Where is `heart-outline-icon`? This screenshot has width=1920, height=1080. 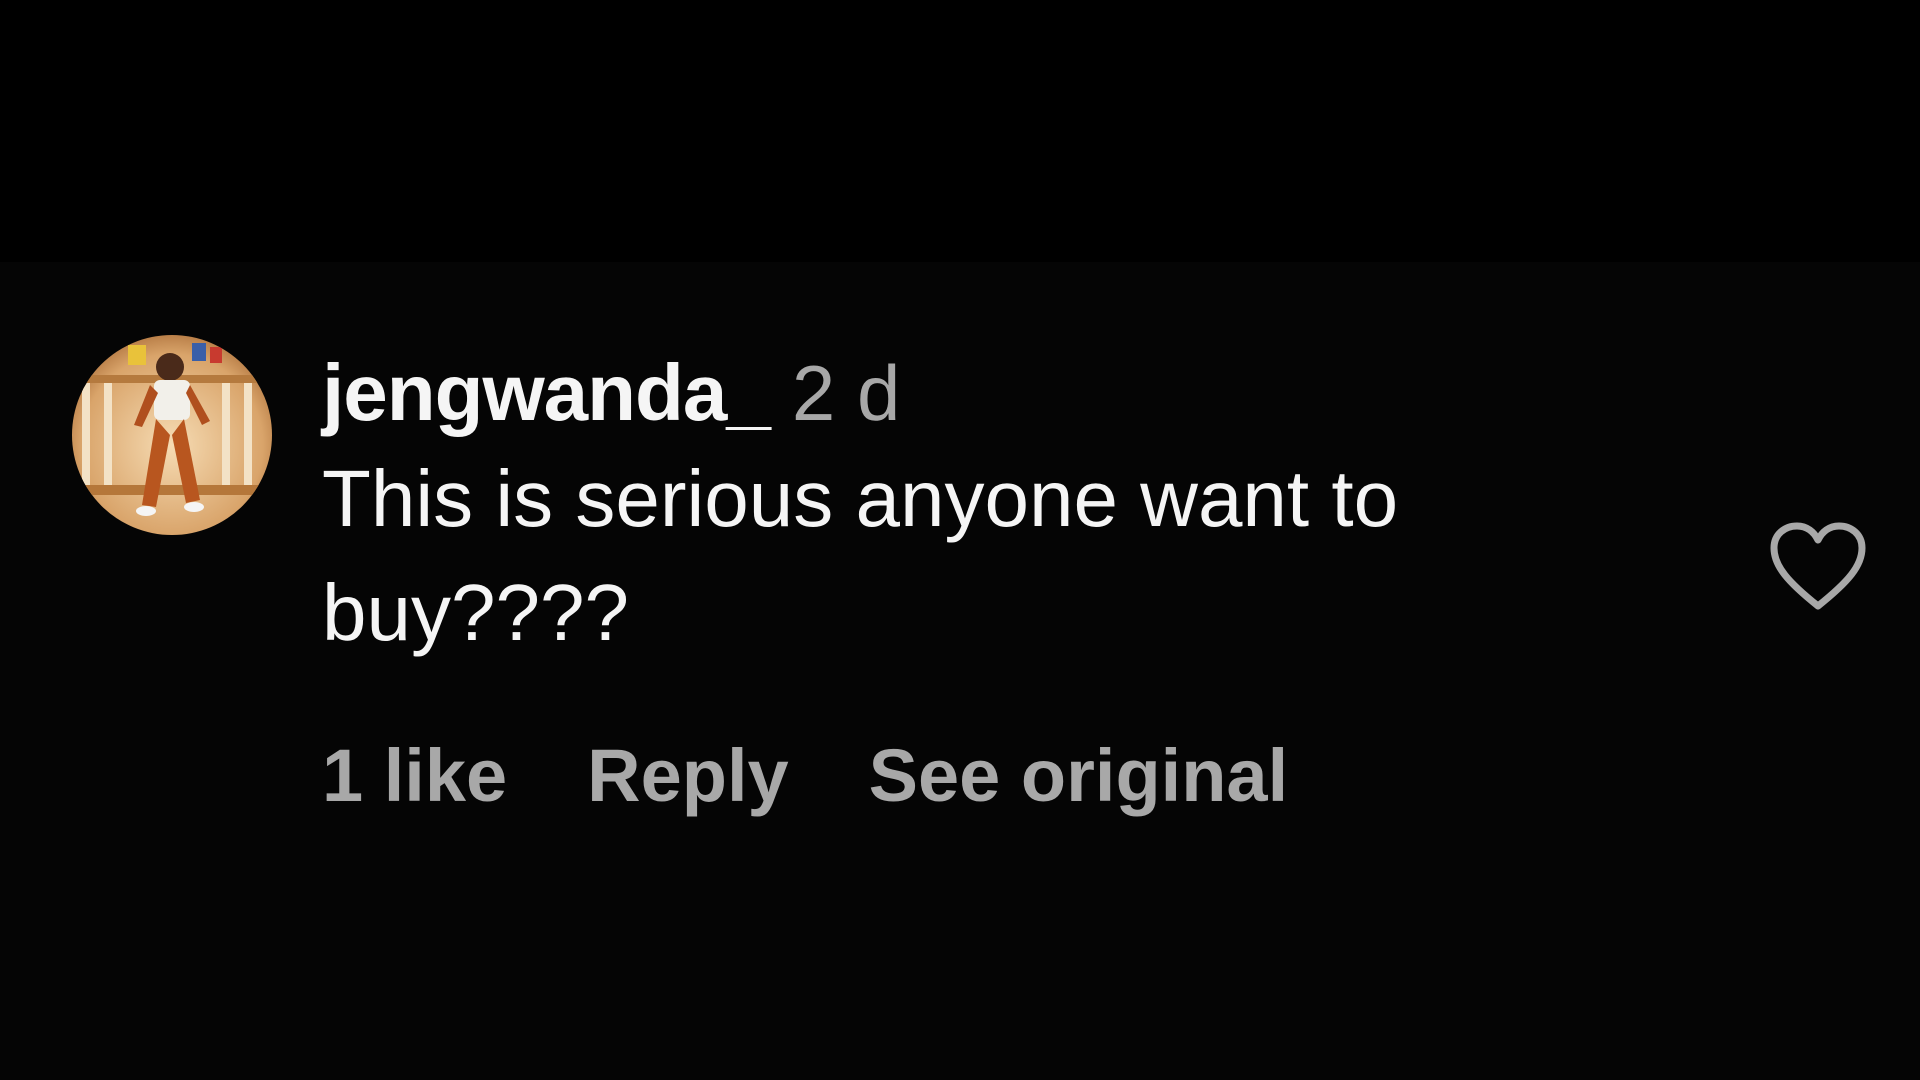 heart-outline-icon is located at coordinates (1818, 566).